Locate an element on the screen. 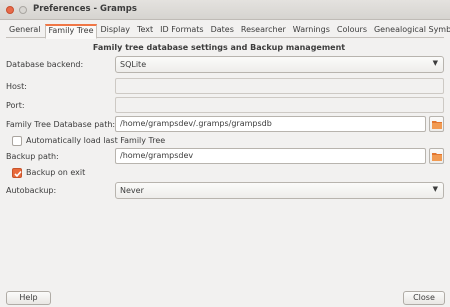 The height and width of the screenshot is (307, 450). db-path-value: /home/grampsdev/.gramps/grampsdb is located at coordinates (196, 123).